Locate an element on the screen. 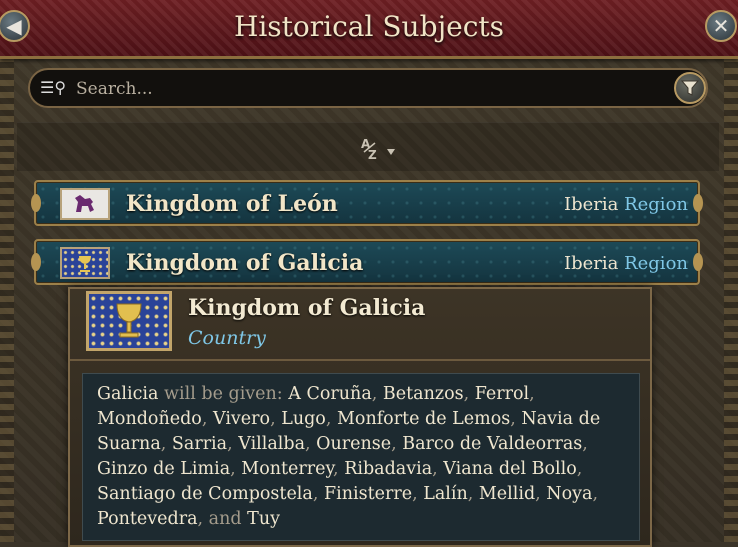 The image size is (738, 547). funnel-icon is located at coordinates (690, 88).